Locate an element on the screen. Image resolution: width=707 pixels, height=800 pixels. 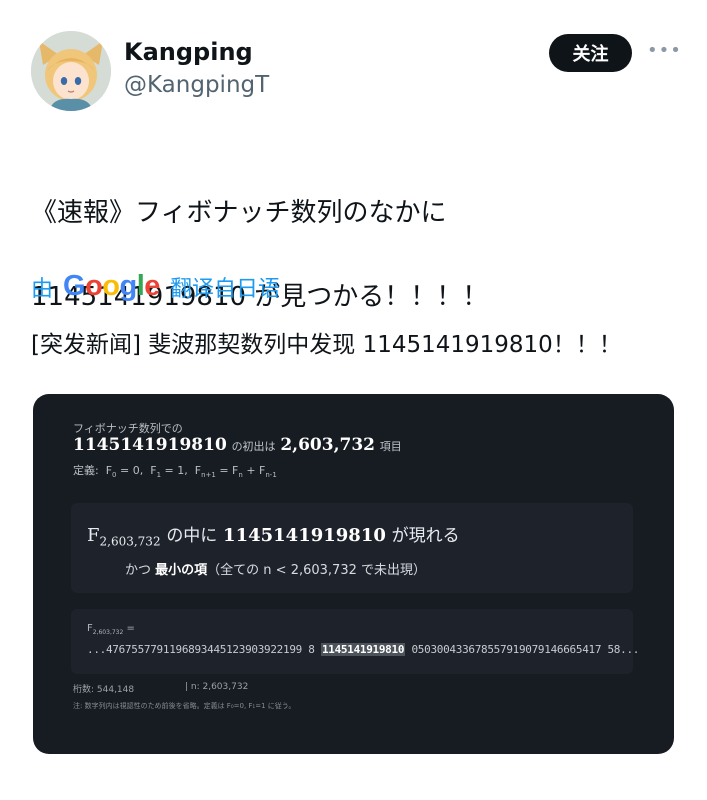
follow-button: 关注 is located at coordinates (590, 53).